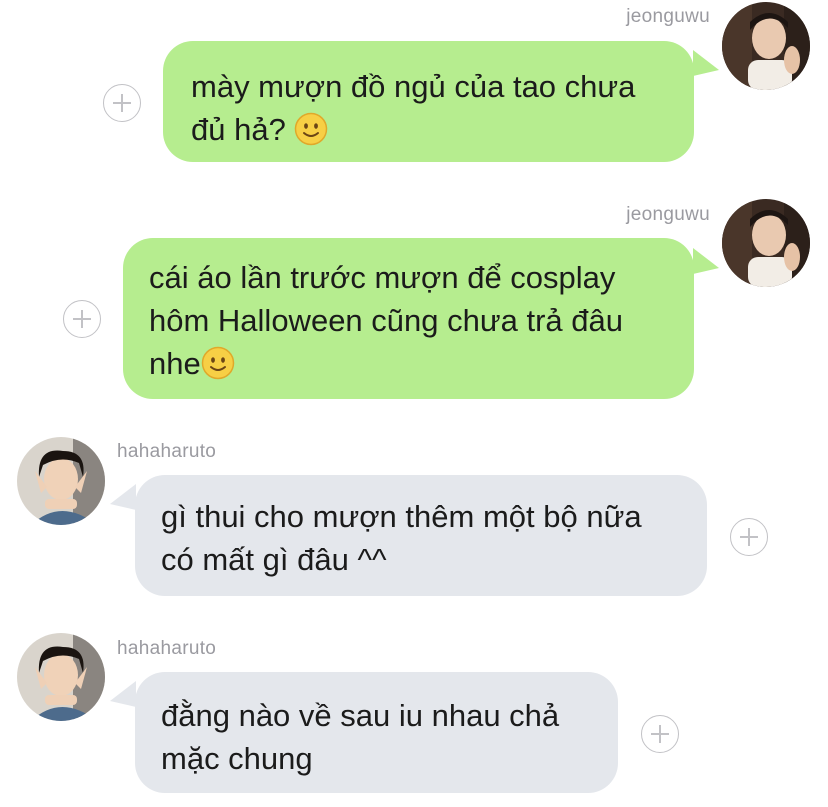  What do you see at coordinates (386, 320) in the screenshot?
I see `message-line: hôm Halloween cũng chưa trả đâu` at bounding box center [386, 320].